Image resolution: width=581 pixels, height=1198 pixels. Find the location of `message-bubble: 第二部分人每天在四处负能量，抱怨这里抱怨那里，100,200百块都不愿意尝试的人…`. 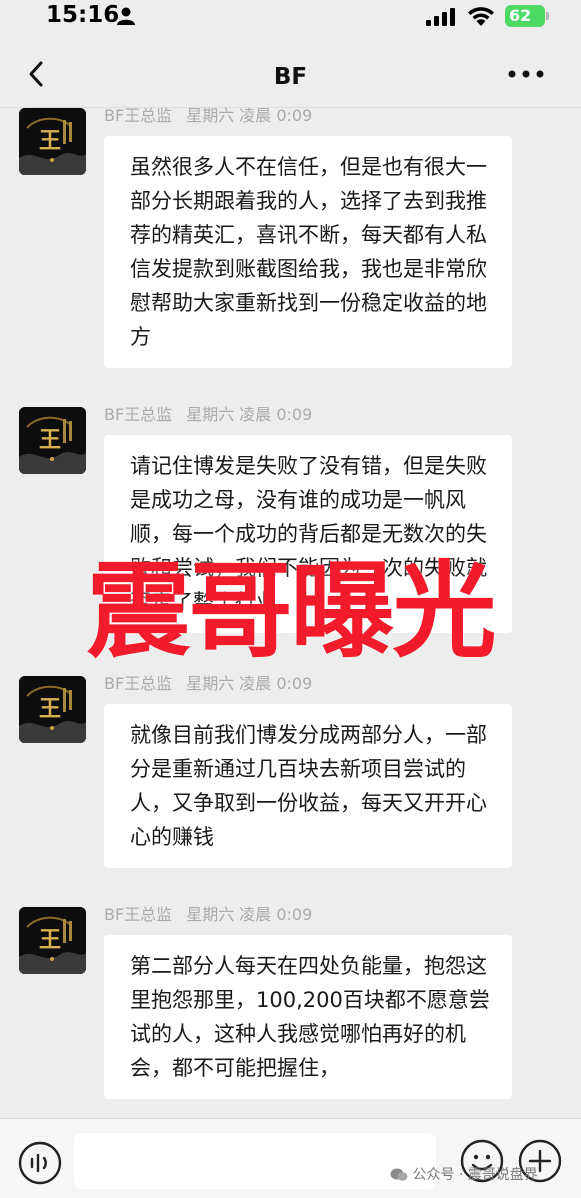

message-bubble: 第二部分人每天在四处负能量，抱怨这里抱怨那里，100,200百块都不愿意尝试的人… is located at coordinates (308, 1017).